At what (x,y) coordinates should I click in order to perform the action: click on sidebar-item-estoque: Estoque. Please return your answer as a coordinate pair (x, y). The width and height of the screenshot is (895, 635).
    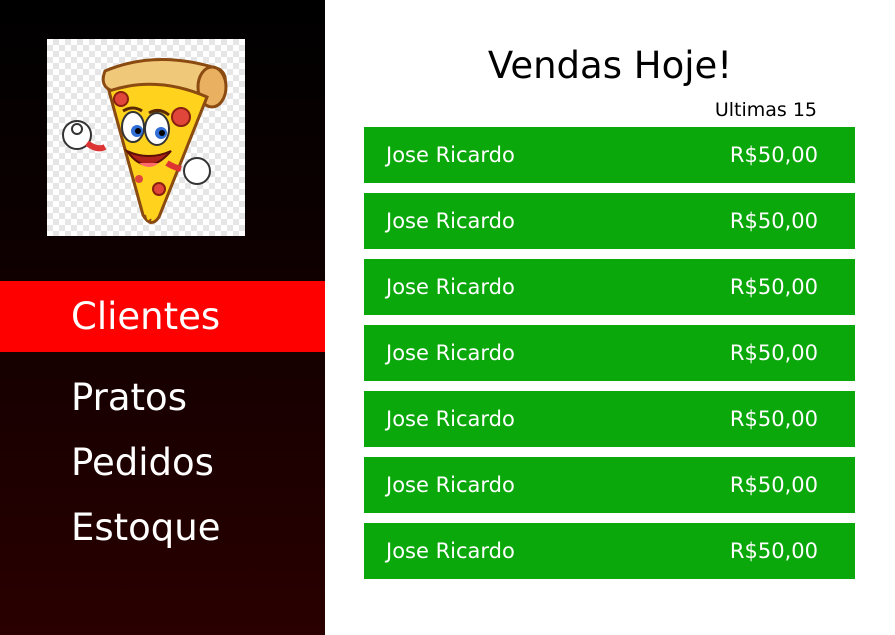
    Looking at the image, I should click on (162, 527).